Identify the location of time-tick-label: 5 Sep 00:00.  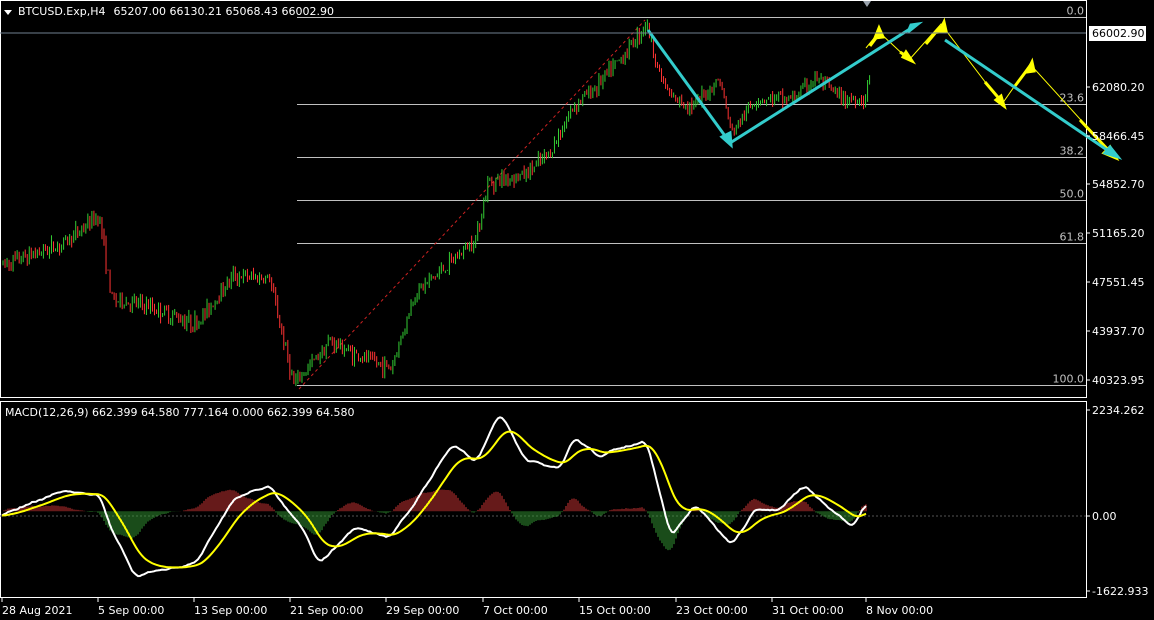
(131, 610).